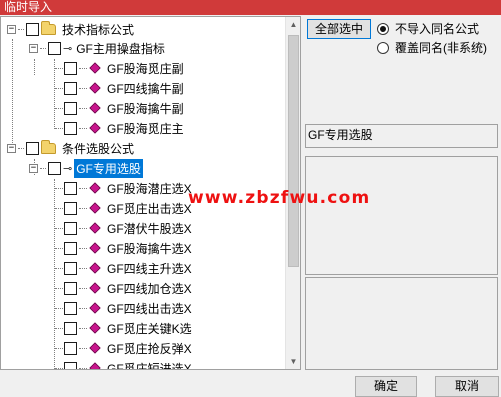  I want to click on tree-node-label: GF股海觅庄主, so click(145, 128).